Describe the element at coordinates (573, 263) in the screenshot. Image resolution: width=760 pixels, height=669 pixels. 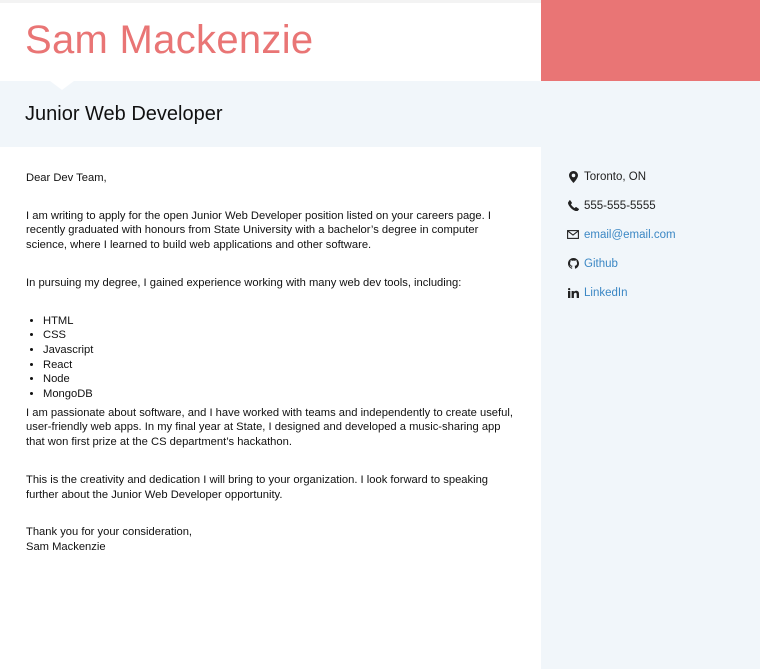
I see `github-icon` at that location.